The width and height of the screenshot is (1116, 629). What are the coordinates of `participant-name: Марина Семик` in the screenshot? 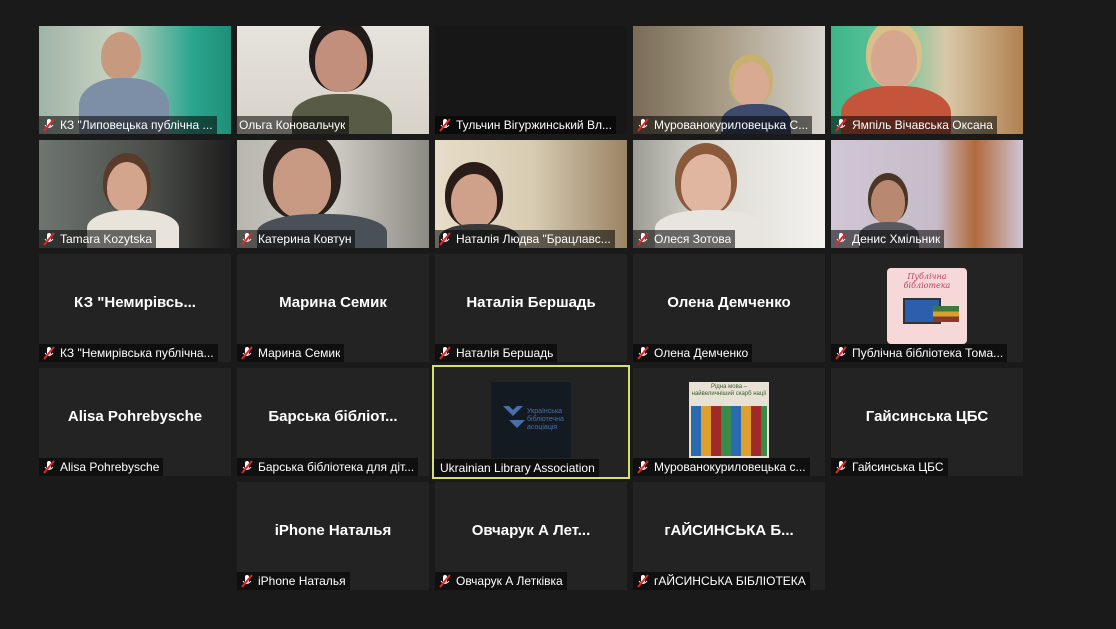 It's located at (299, 353).